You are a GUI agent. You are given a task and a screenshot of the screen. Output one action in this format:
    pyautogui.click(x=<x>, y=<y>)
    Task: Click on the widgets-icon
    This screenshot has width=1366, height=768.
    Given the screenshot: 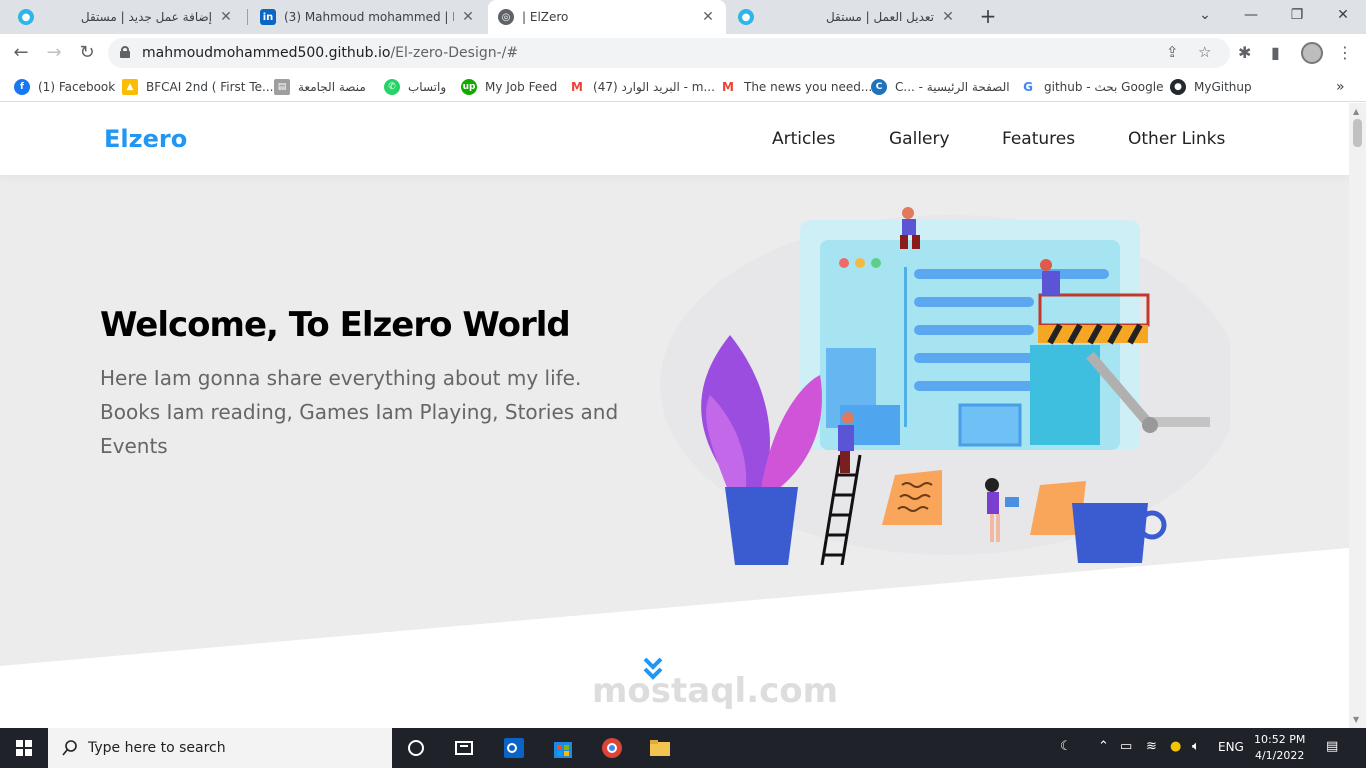 What is the action you would take?
    pyautogui.click(x=464, y=748)
    